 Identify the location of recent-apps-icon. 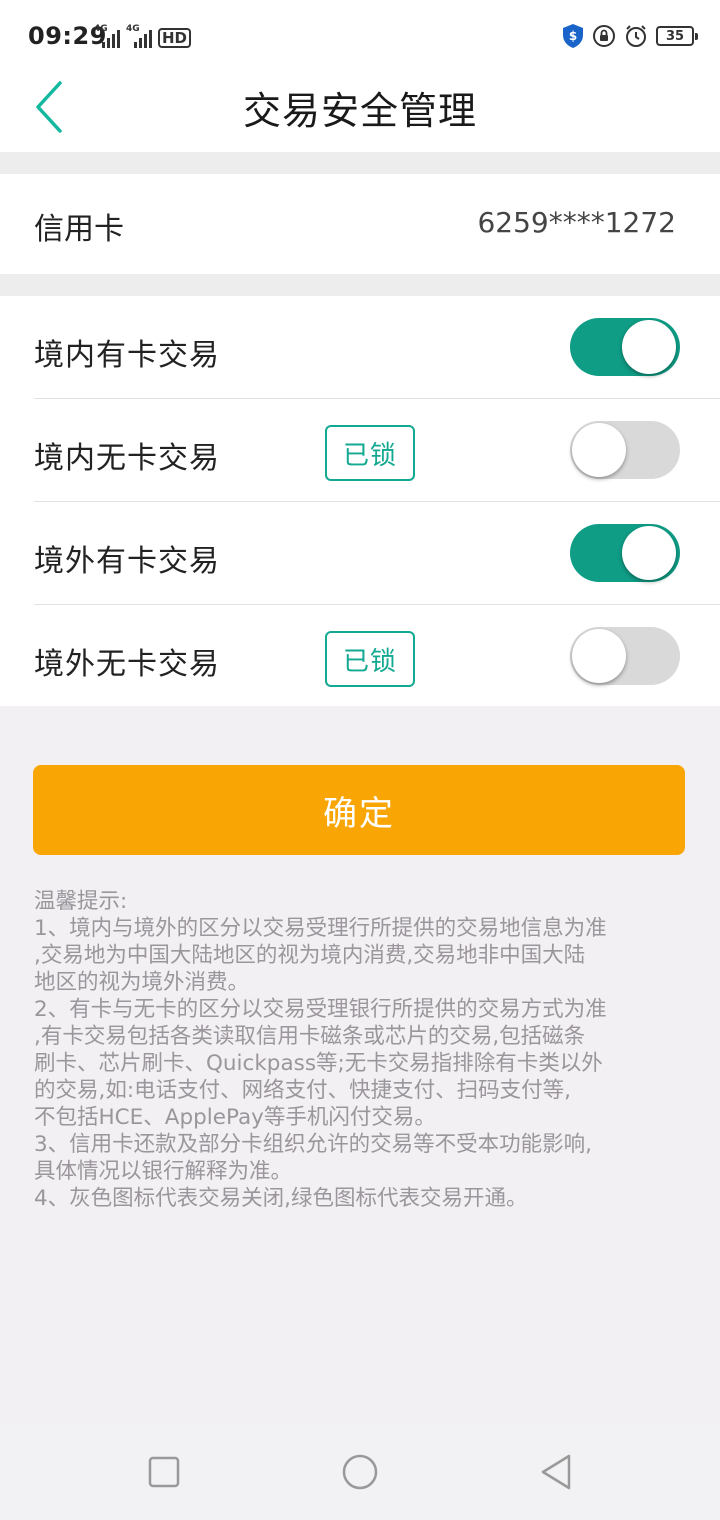
(164, 1472).